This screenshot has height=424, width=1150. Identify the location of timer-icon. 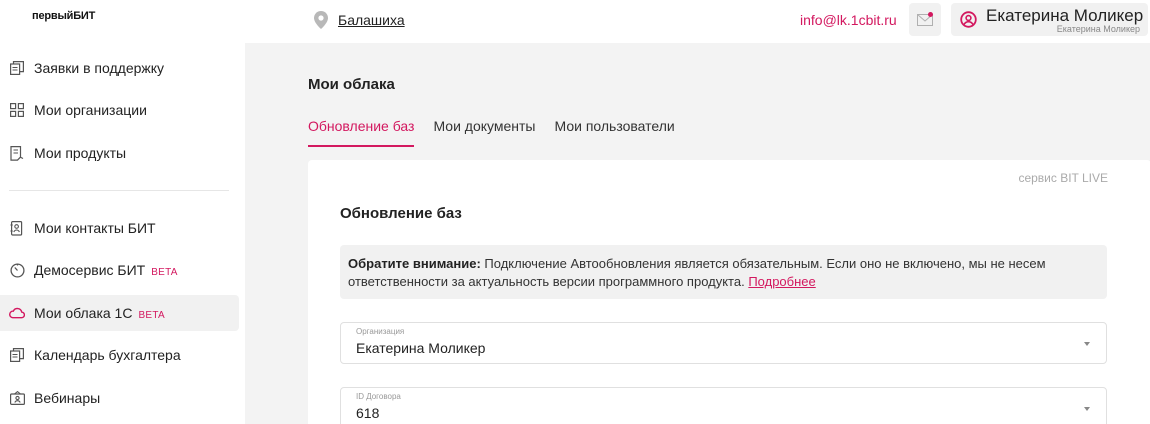
(17, 270).